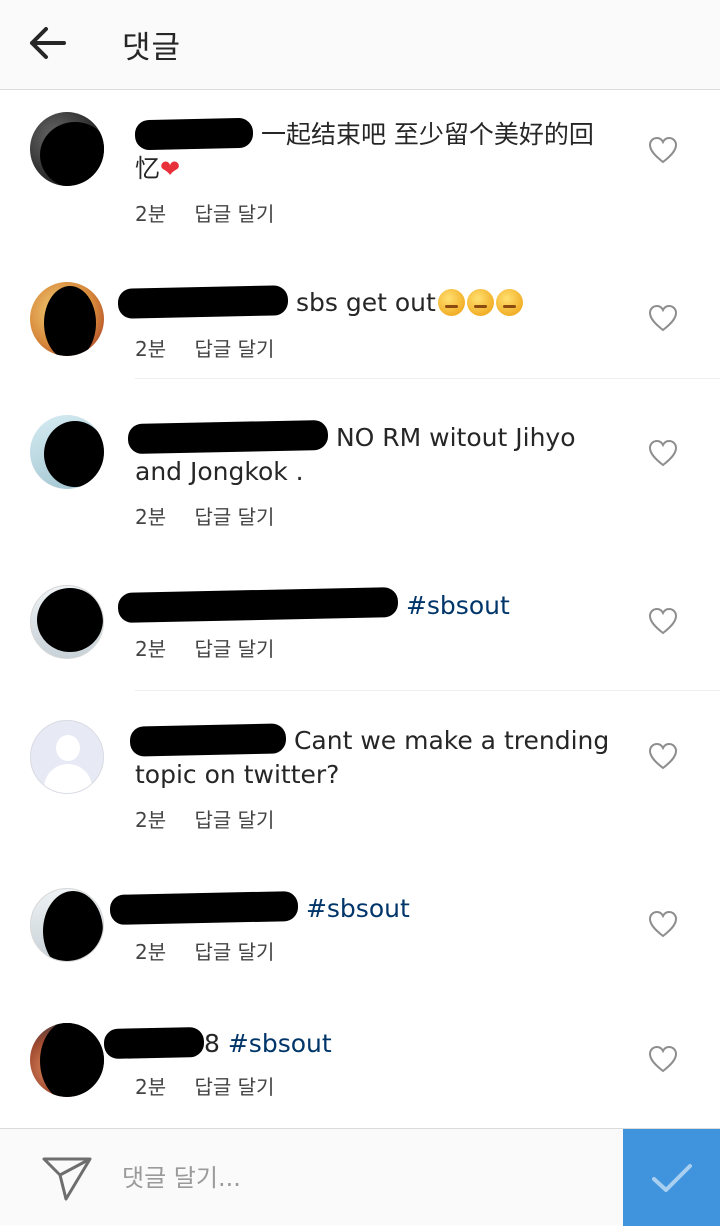  What do you see at coordinates (212, 1043) in the screenshot?
I see `username-fragment: 8` at bounding box center [212, 1043].